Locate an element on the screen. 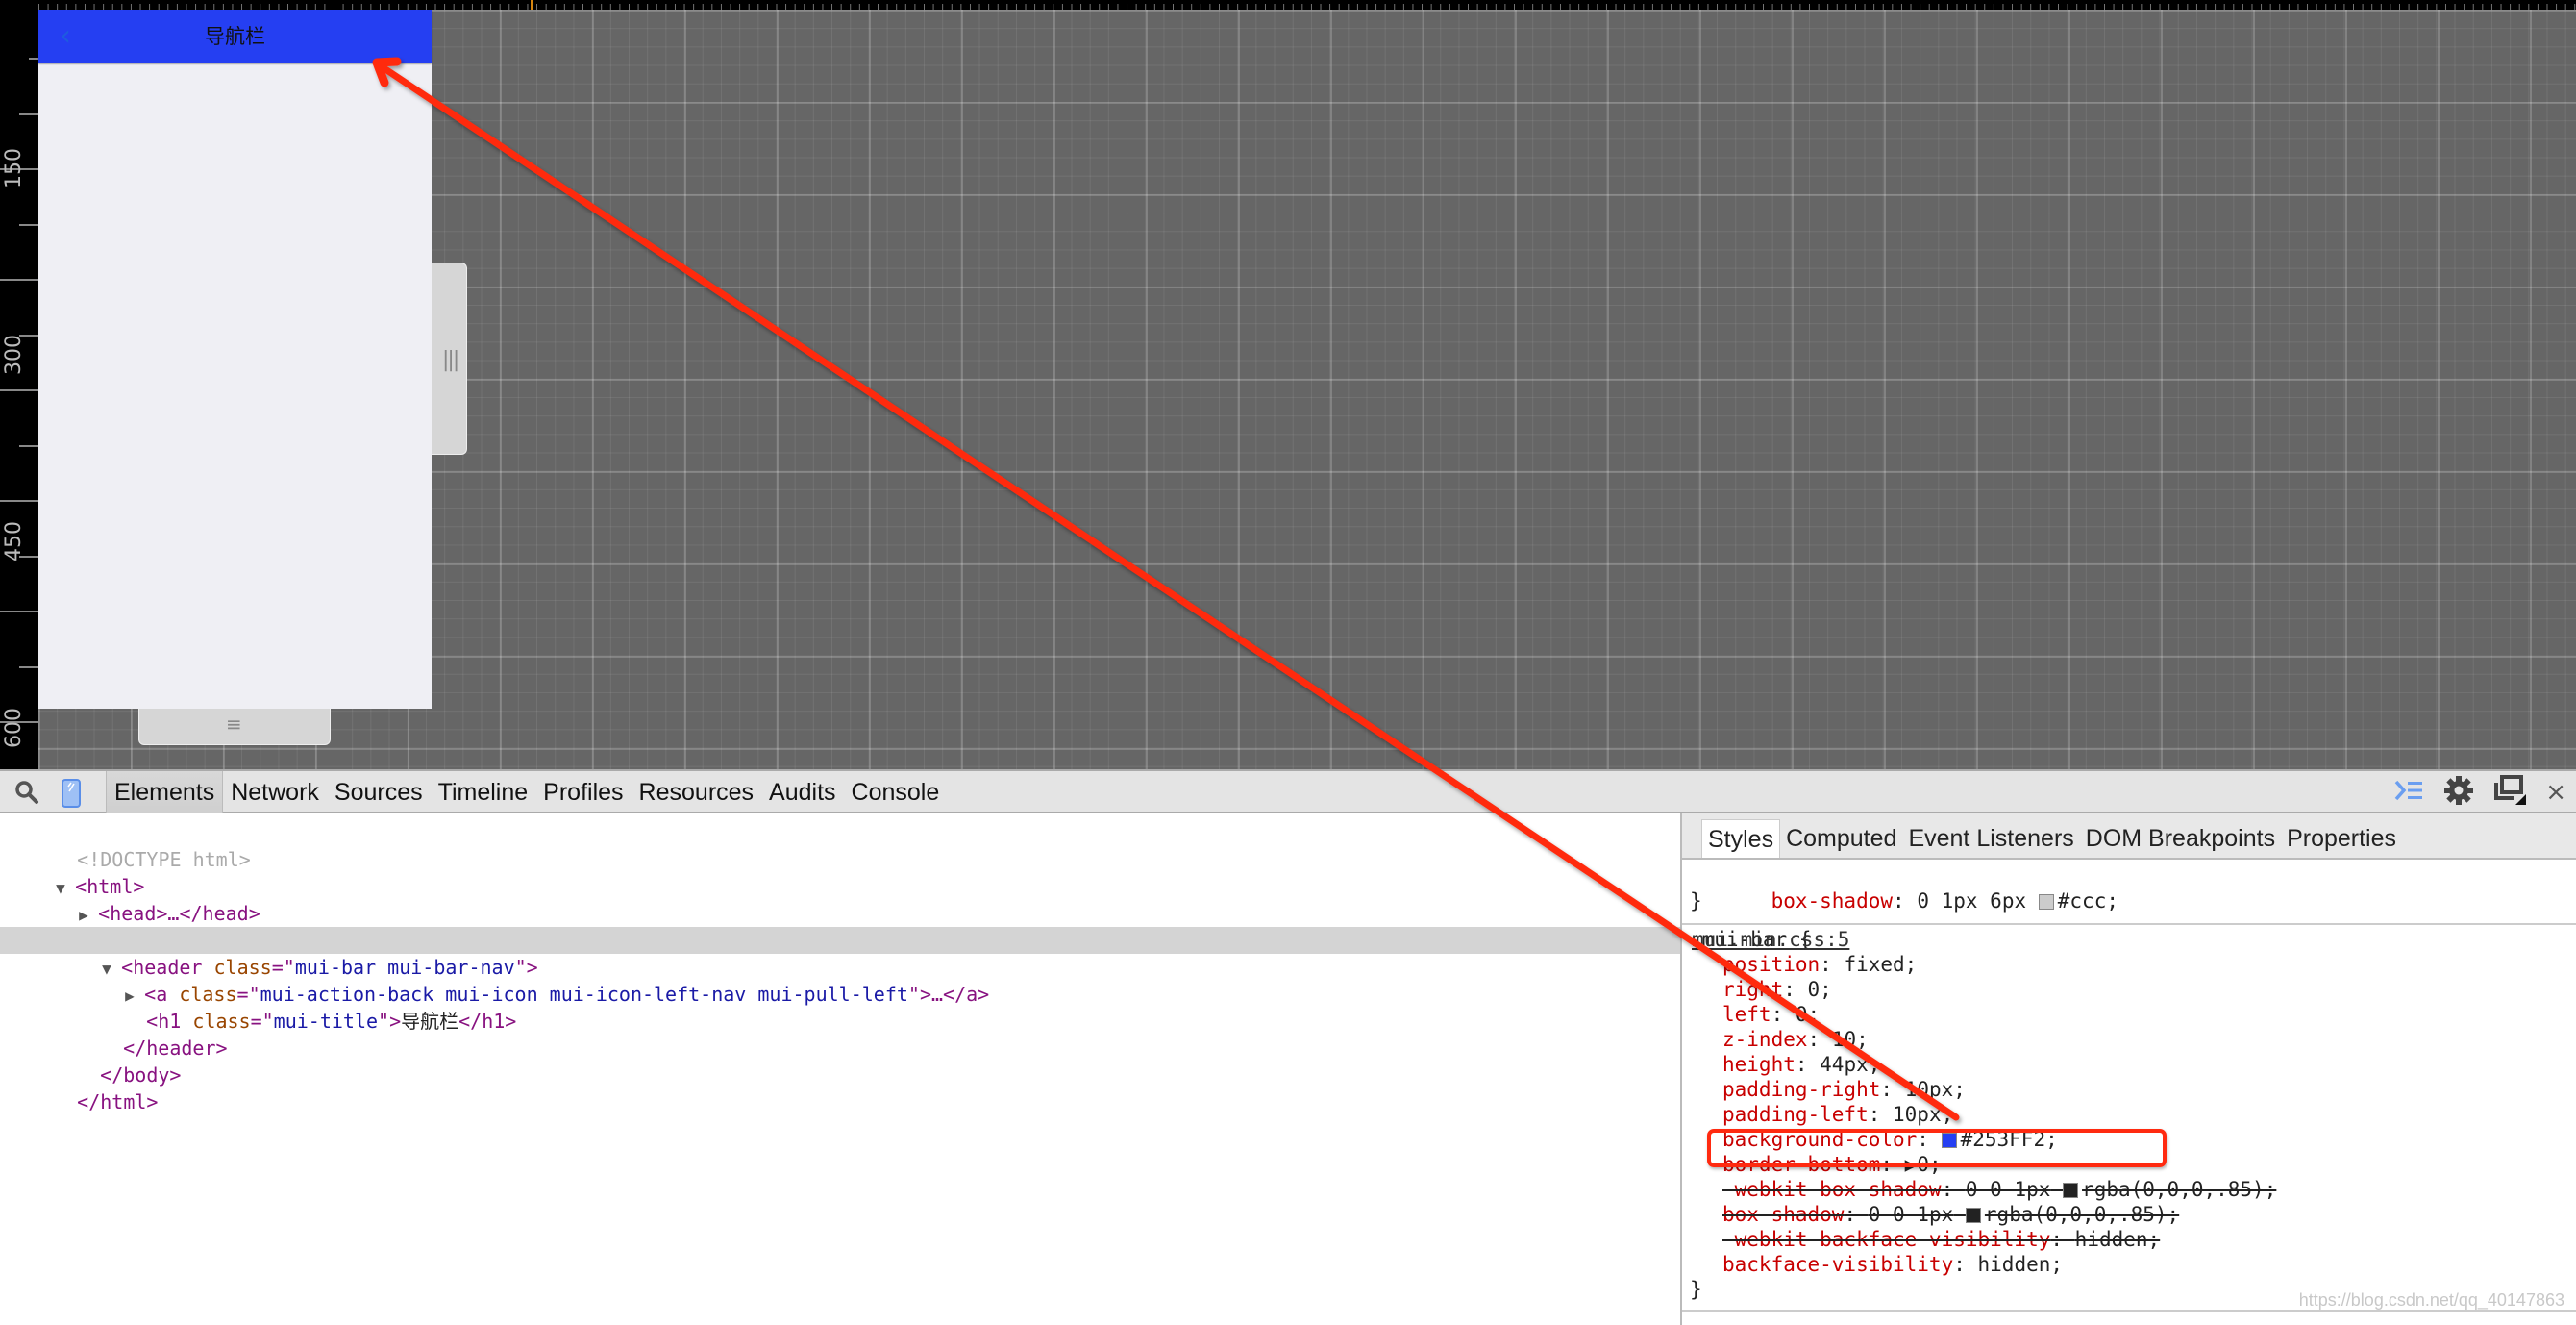  tab-computed: Computed is located at coordinates (1841, 839).